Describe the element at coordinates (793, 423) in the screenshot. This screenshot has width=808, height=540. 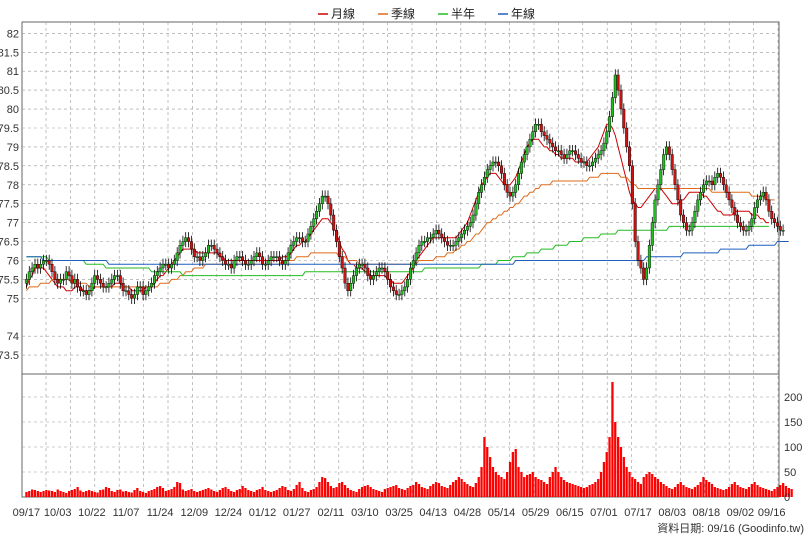
I see `volume-tick-label: 150` at that location.